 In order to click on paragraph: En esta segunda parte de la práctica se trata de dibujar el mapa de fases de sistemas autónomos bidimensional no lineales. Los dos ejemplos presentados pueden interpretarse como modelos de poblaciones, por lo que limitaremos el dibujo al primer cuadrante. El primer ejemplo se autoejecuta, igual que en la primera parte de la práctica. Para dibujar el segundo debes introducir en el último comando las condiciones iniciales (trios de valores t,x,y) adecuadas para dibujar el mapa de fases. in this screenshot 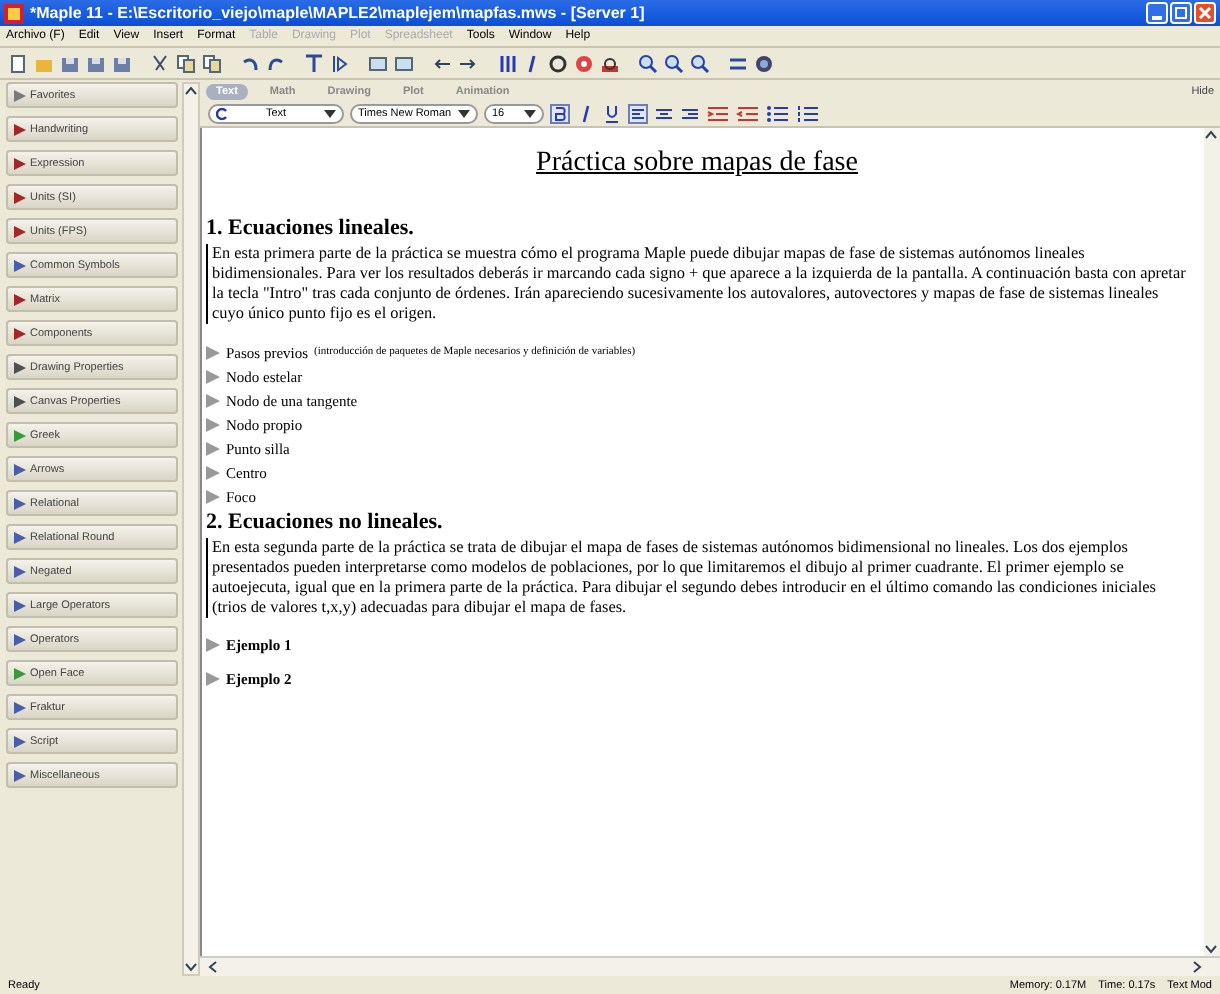, I will do `click(697, 578)`.